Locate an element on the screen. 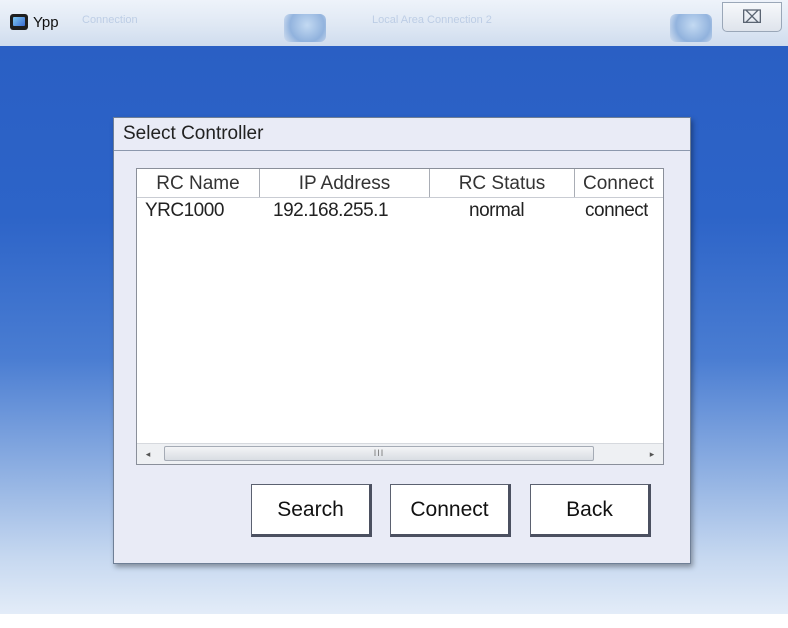 This screenshot has height=628, width=788. cell-ip-address: 192.168.255.1 is located at coordinates (331, 210).